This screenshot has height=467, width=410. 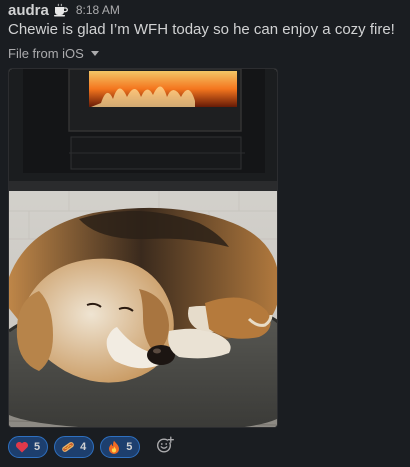 I want to click on heart-icon, so click(x=22, y=447).